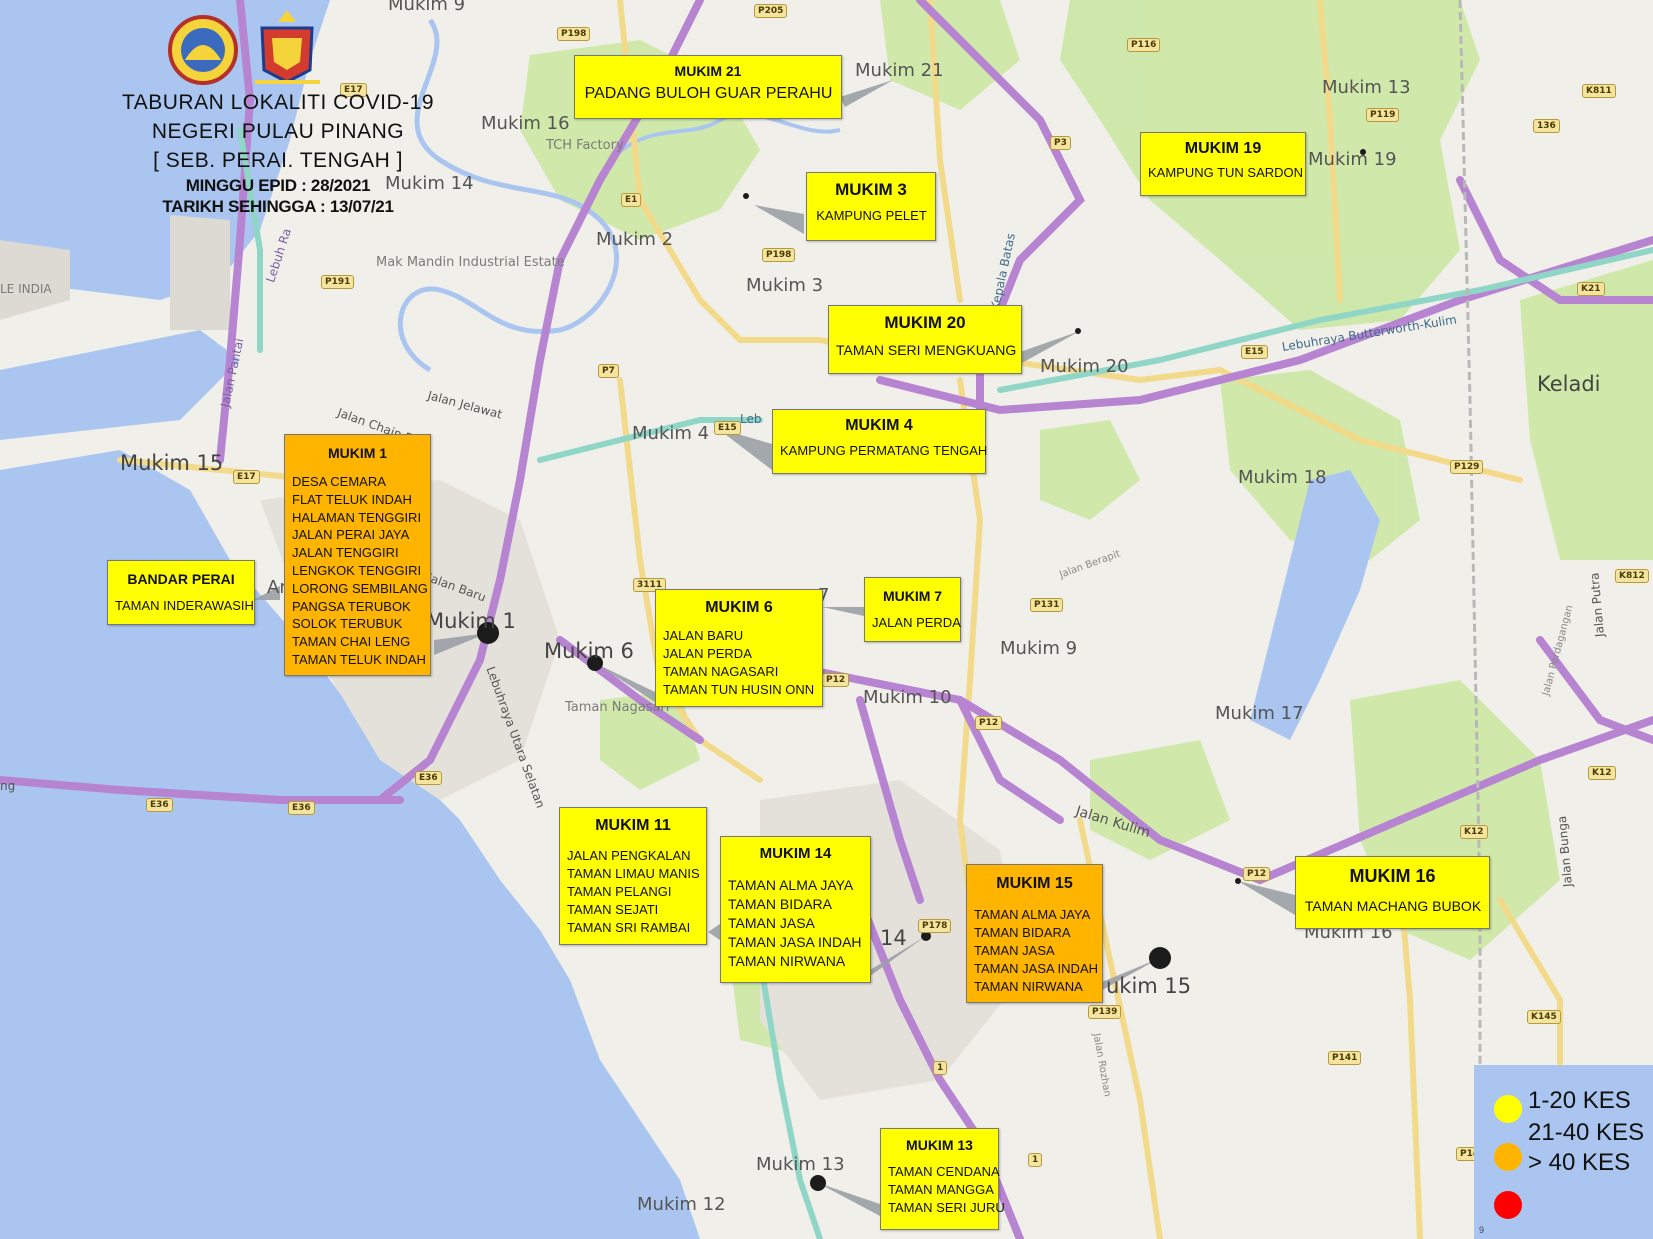 The height and width of the screenshot is (1239, 1653). I want to click on locality-item: TAMAN INDERAWASIH, so click(184, 605).